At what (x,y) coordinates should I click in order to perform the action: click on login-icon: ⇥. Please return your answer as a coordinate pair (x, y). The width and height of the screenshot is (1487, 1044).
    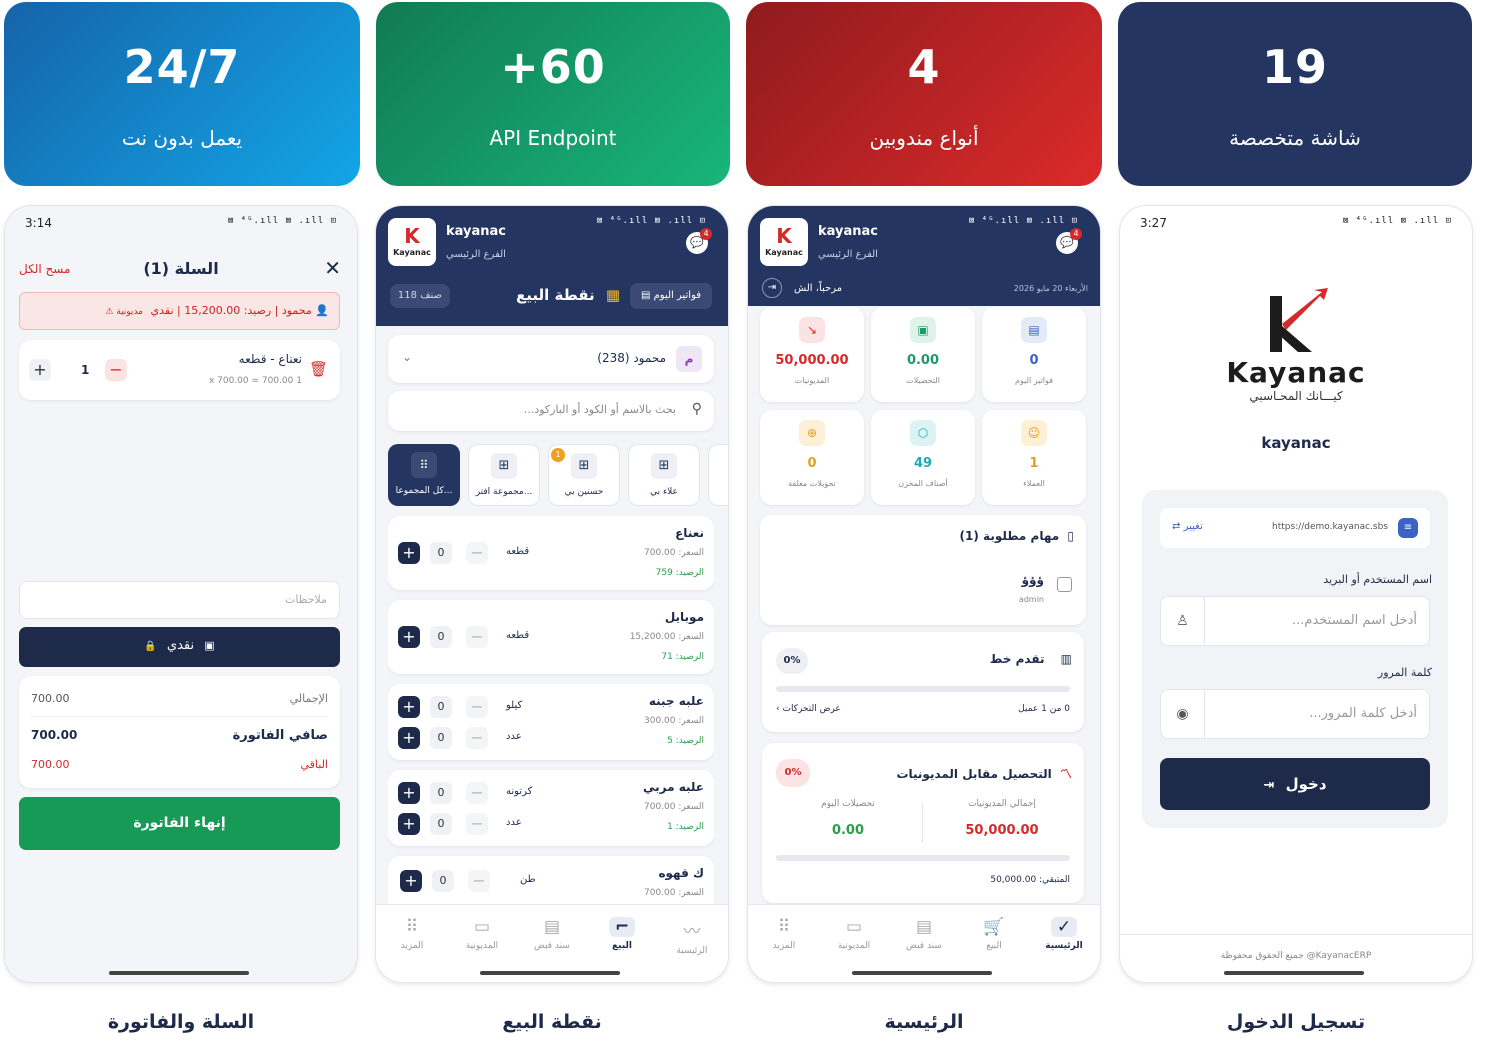
    Looking at the image, I should click on (1269, 785).